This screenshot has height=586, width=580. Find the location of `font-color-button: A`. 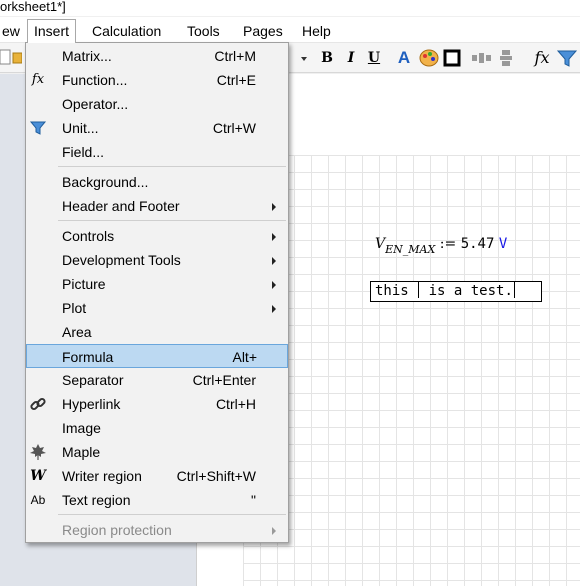

font-color-button: A is located at coordinates (404, 58).